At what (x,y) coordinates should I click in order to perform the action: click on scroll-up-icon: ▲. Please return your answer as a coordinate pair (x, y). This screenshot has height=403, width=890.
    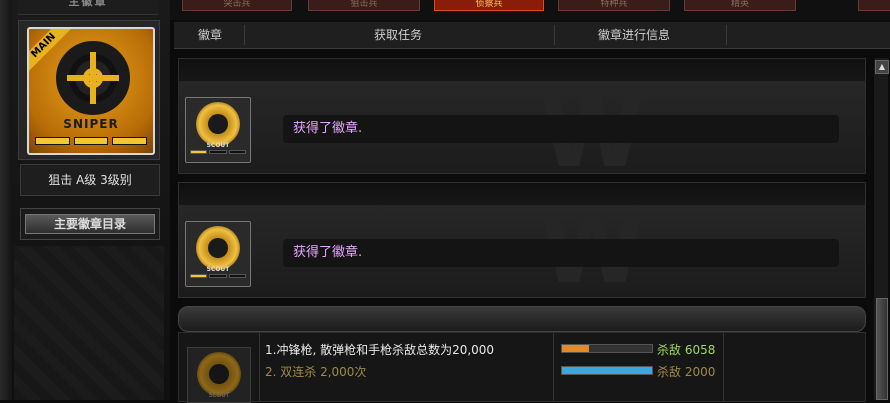
    Looking at the image, I should click on (882, 67).